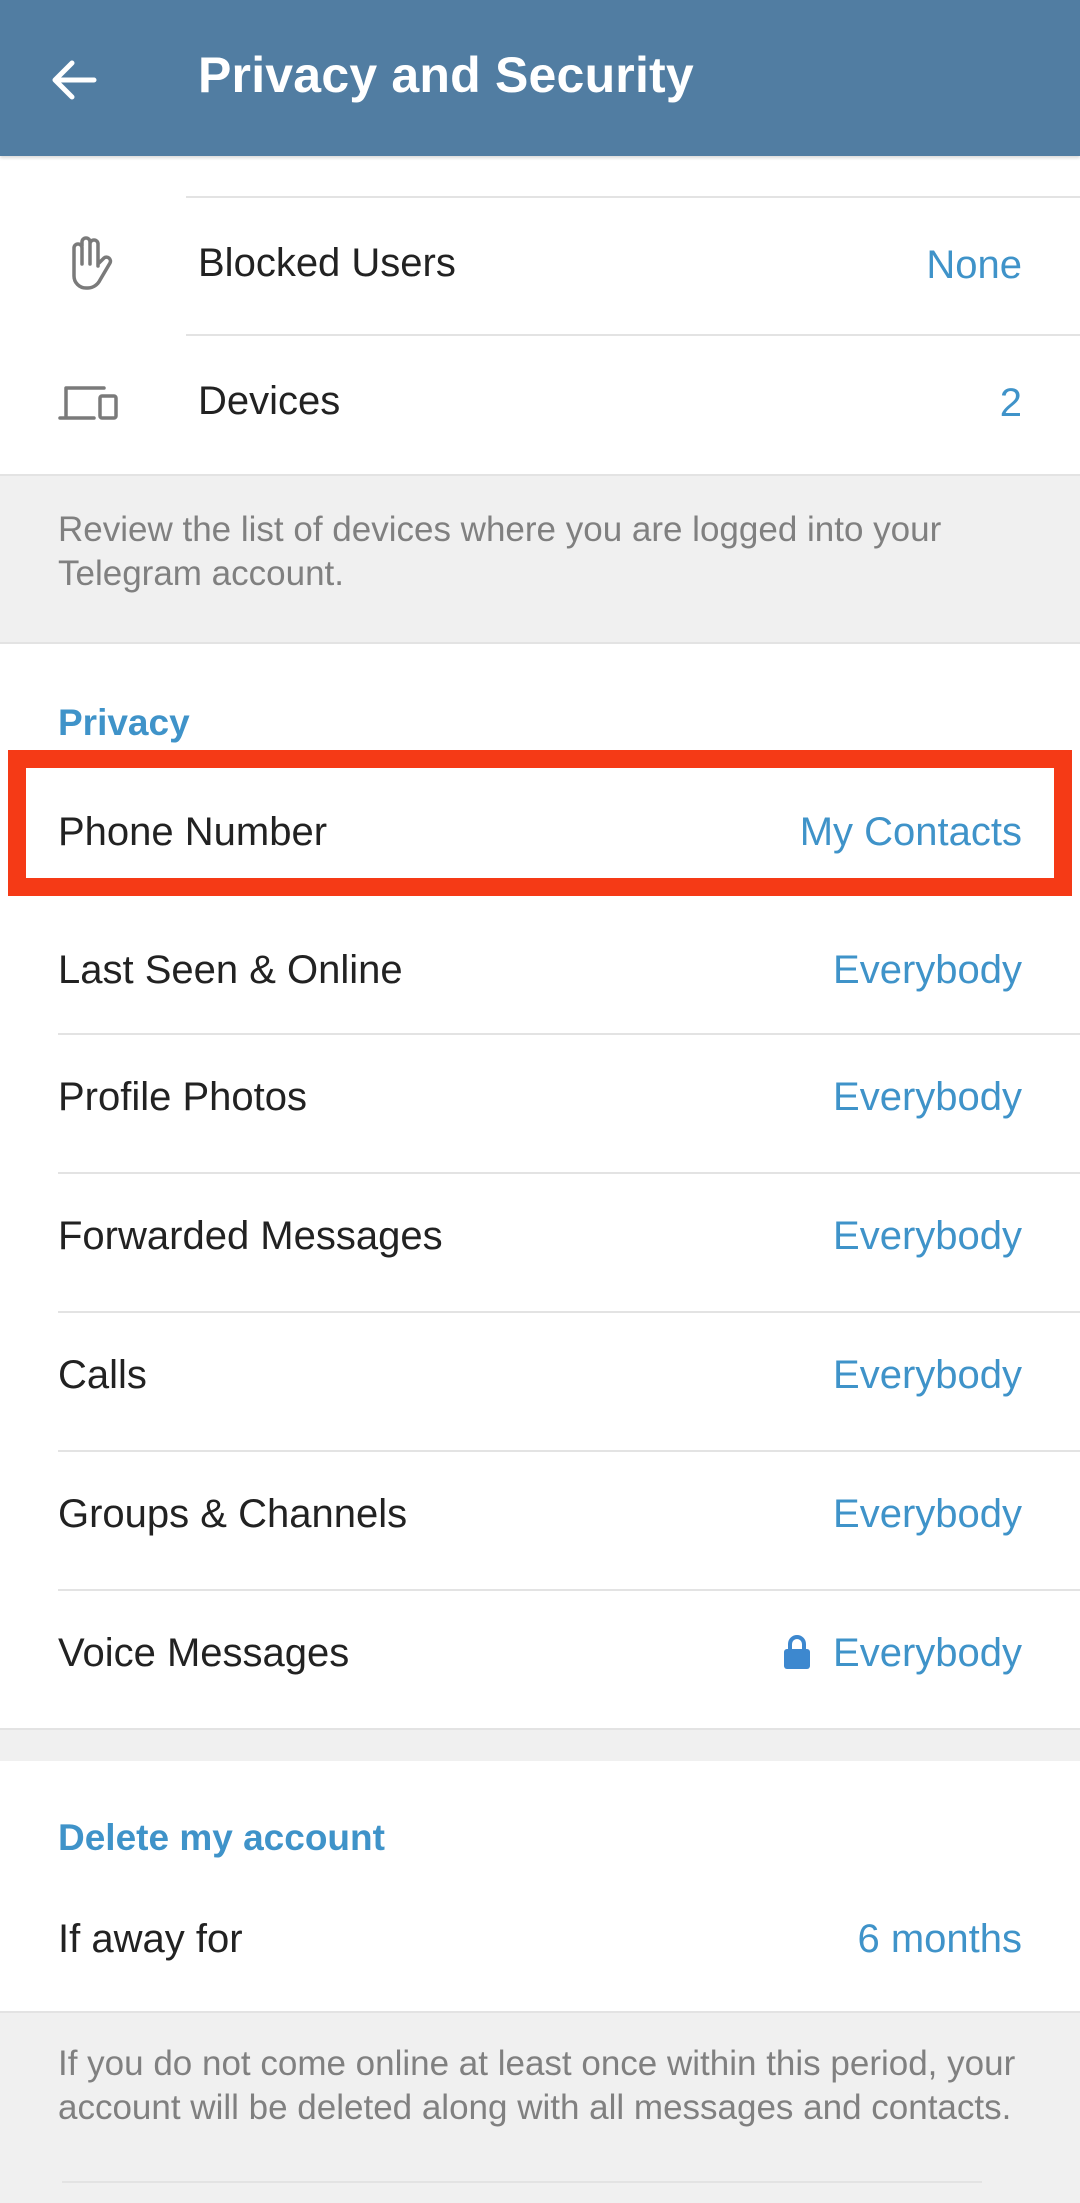 Image resolution: width=1080 pixels, height=2203 pixels. I want to click on forwarded-messages-label: Forwarded Messages, so click(250, 1236).